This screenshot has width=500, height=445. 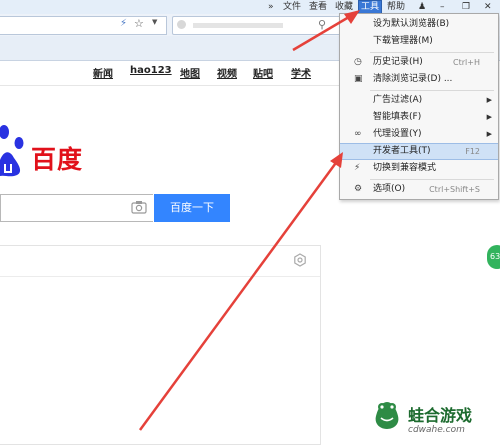 What do you see at coordinates (440, 415) in the screenshot?
I see `watermark-title: 蛙合游戏` at bounding box center [440, 415].